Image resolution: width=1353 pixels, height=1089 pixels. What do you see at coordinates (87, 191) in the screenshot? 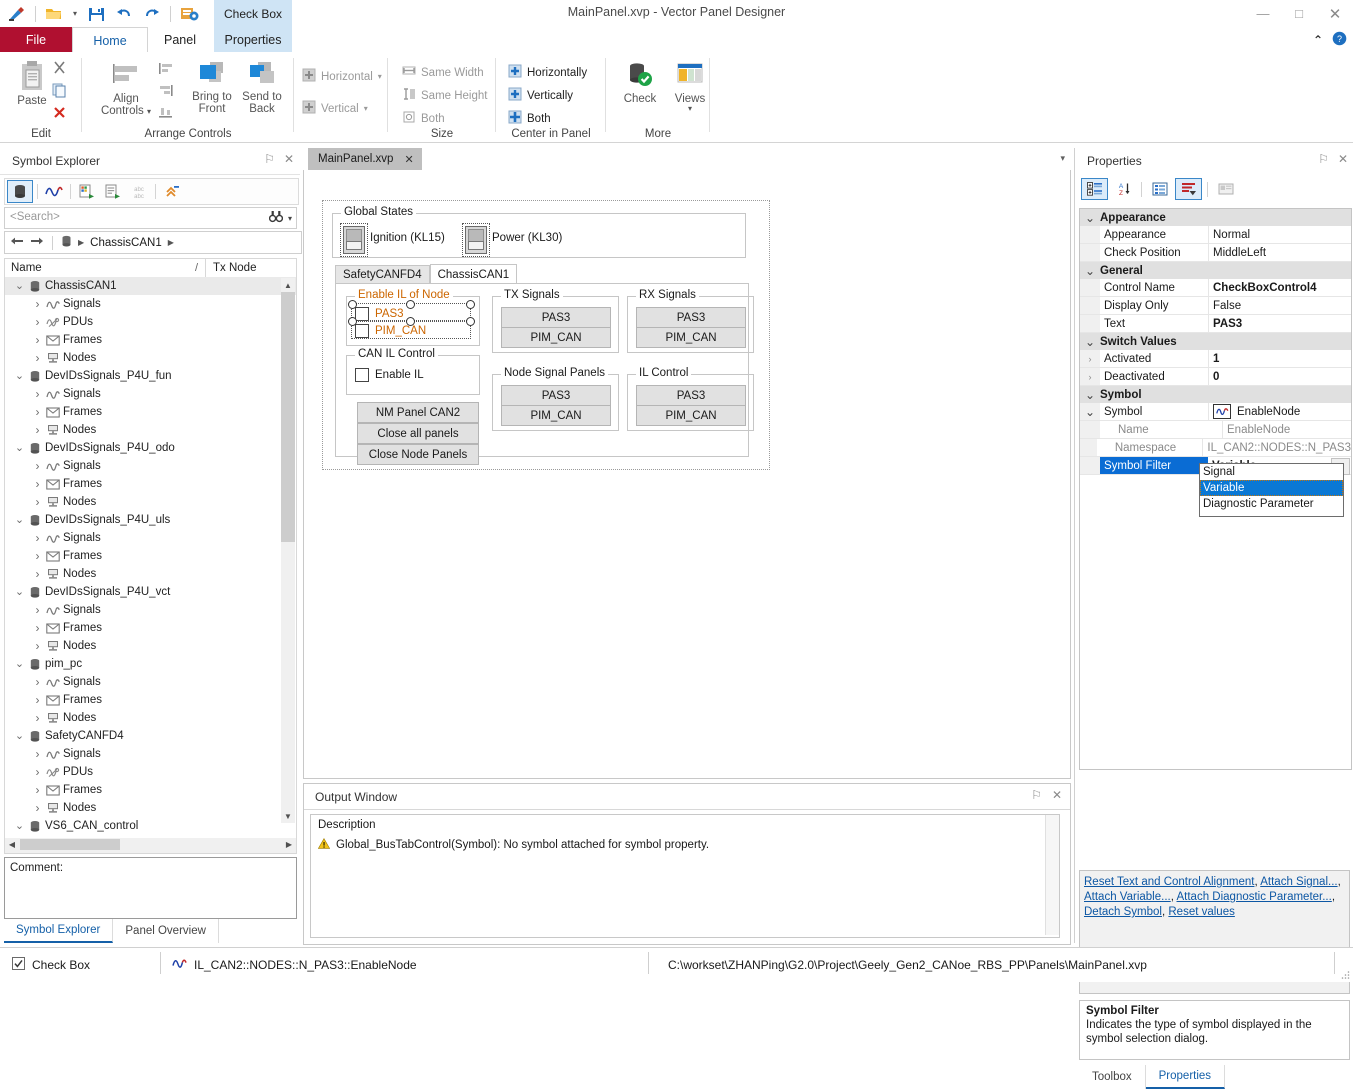
I see `insert-symbols-button` at bounding box center [87, 191].